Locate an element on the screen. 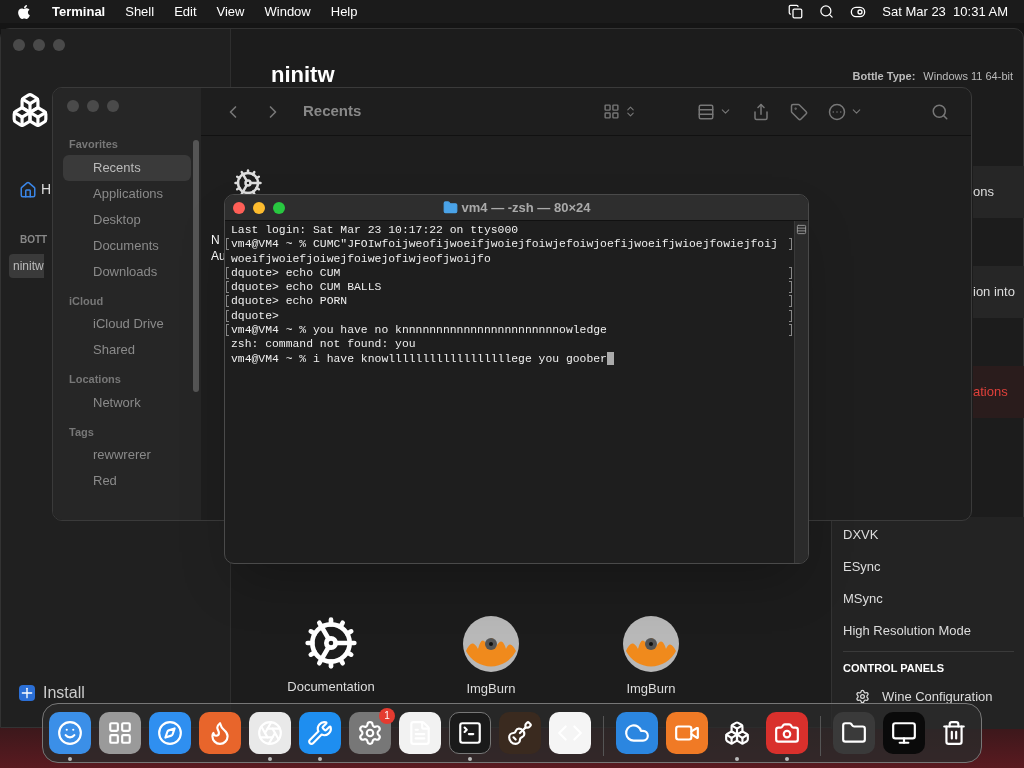 The image size is (1024, 768). sidebar-item: H is located at coordinates (46, 189).